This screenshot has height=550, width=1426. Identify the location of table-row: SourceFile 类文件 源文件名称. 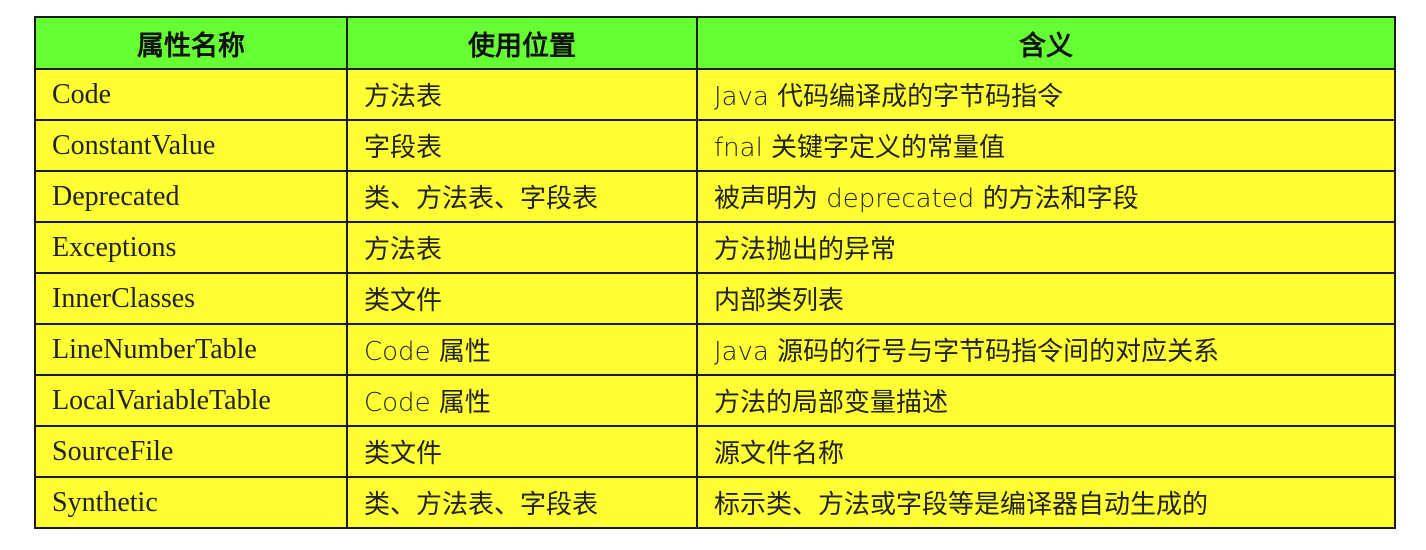
(715, 451).